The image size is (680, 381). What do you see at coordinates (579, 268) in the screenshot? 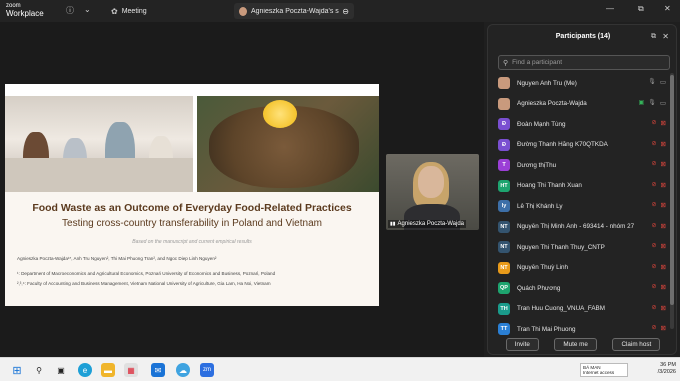
I see `participant-row: NT Nguyễn Thuỳ Linh ⊘ ⊠` at bounding box center [579, 268].